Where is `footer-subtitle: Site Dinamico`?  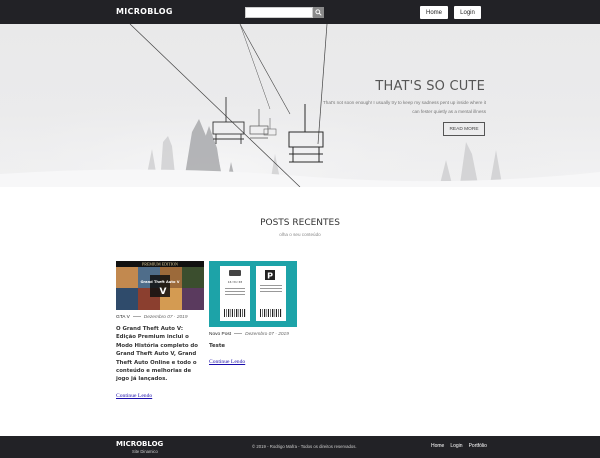
footer-subtitle: Site Dinamico is located at coordinates (145, 451).